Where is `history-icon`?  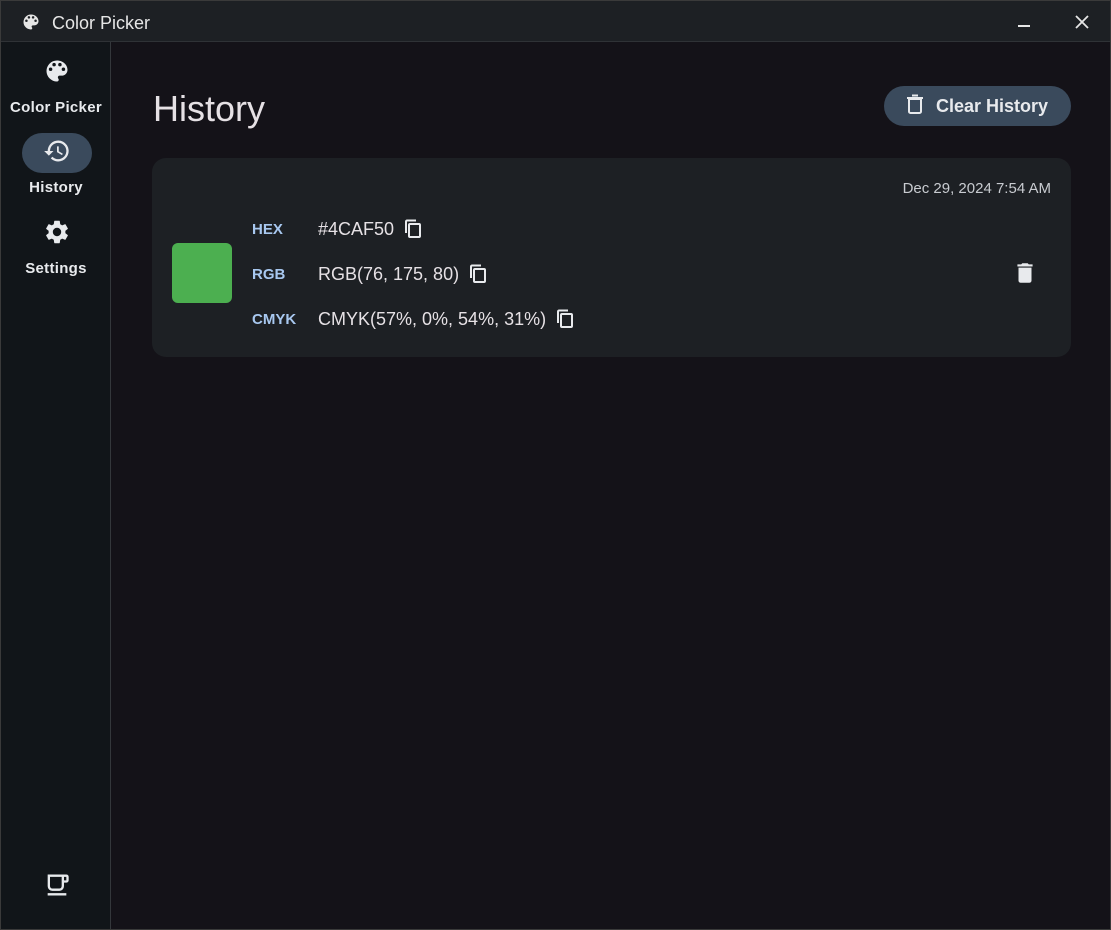 history-icon is located at coordinates (57, 153).